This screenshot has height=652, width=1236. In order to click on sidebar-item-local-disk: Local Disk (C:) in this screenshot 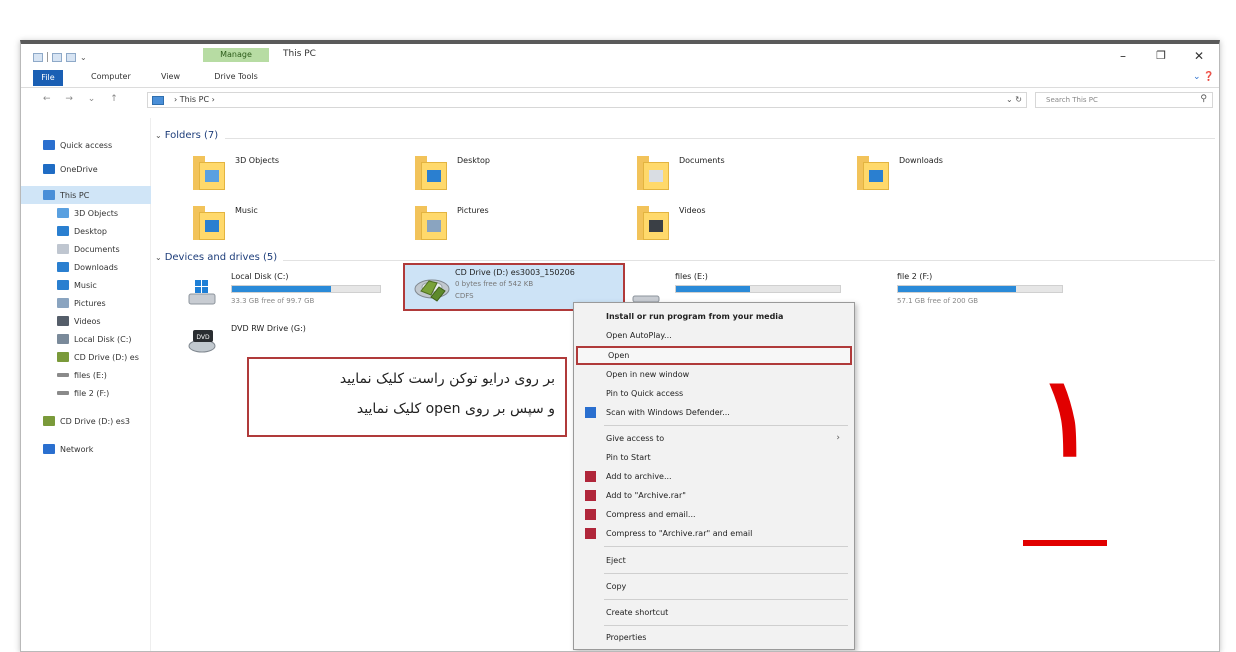, I will do `click(86, 339)`.